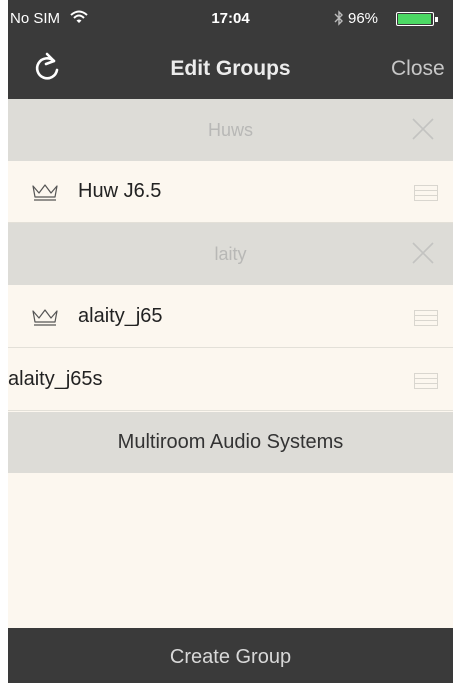  What do you see at coordinates (338, 18) in the screenshot?
I see `bluetooth-icon` at bounding box center [338, 18].